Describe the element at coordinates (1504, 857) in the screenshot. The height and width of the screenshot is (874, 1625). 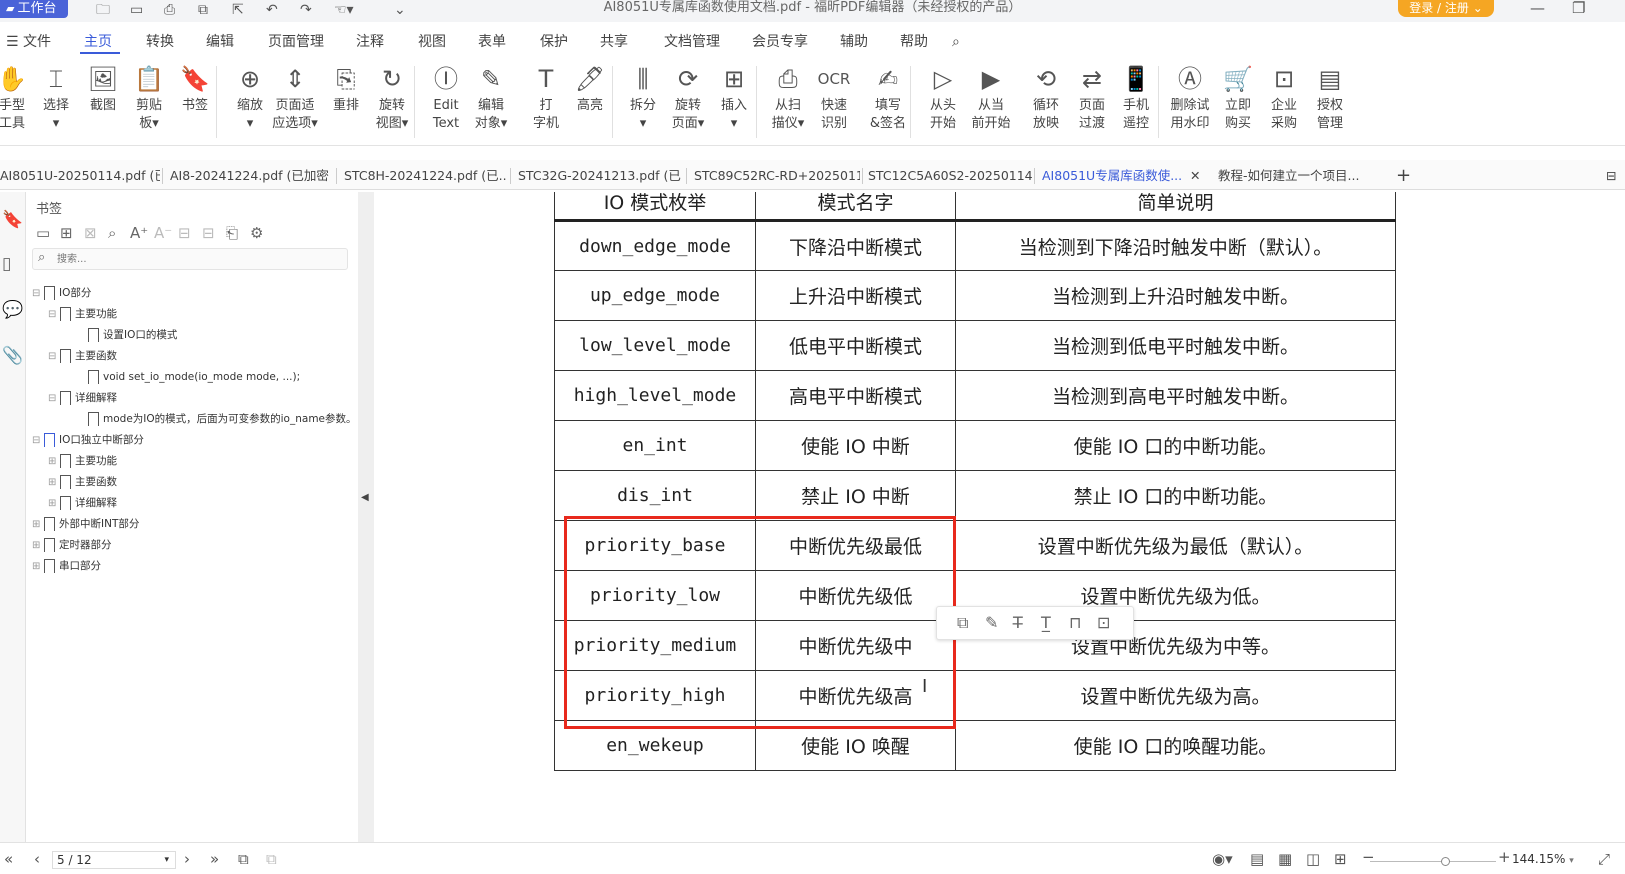
I see `zoom-in-icon: +` at that location.